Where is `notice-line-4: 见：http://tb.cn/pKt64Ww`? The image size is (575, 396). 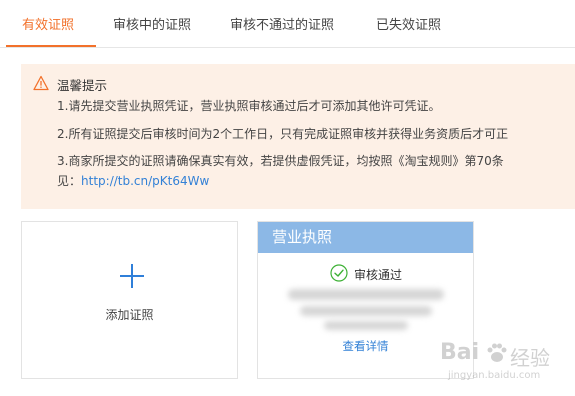 notice-line-4: 见：http://tb.cn/pKt64Ww is located at coordinates (133, 180).